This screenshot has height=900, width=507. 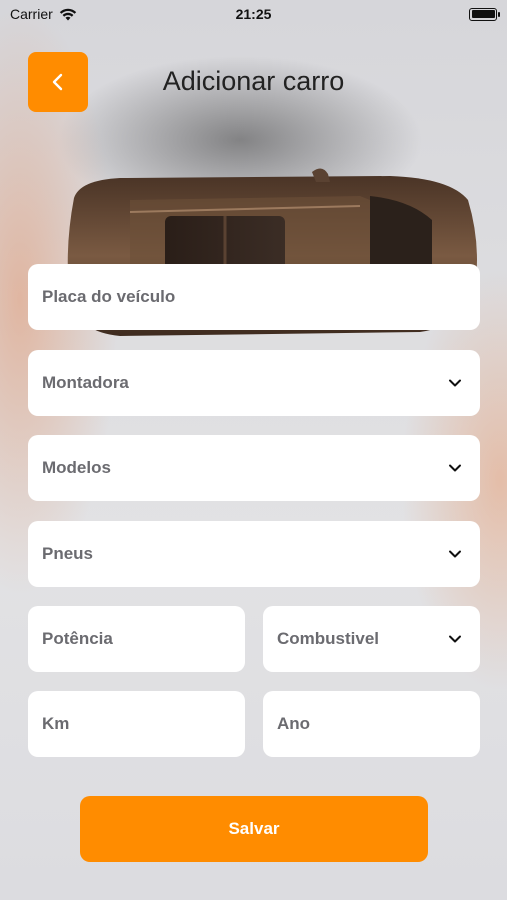 I want to click on maker-select: Montadora, so click(x=254, y=383).